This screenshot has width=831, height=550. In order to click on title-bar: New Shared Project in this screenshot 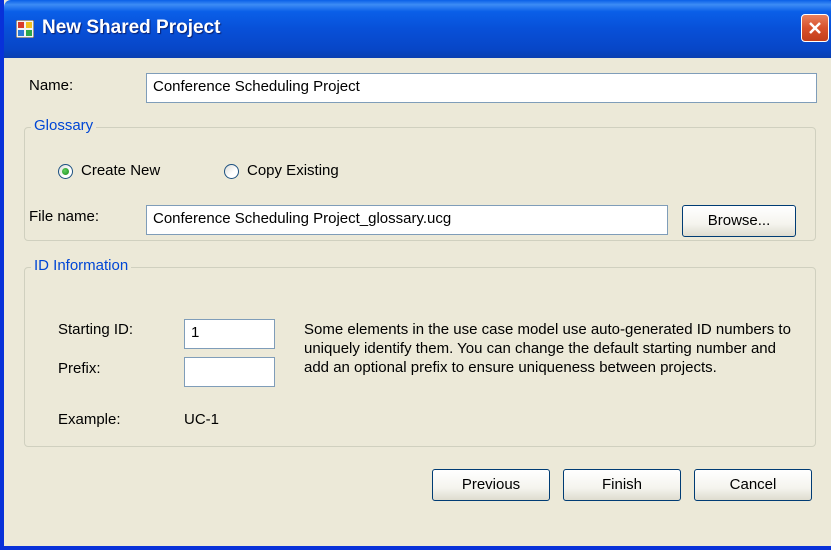, I will do `click(417, 29)`.